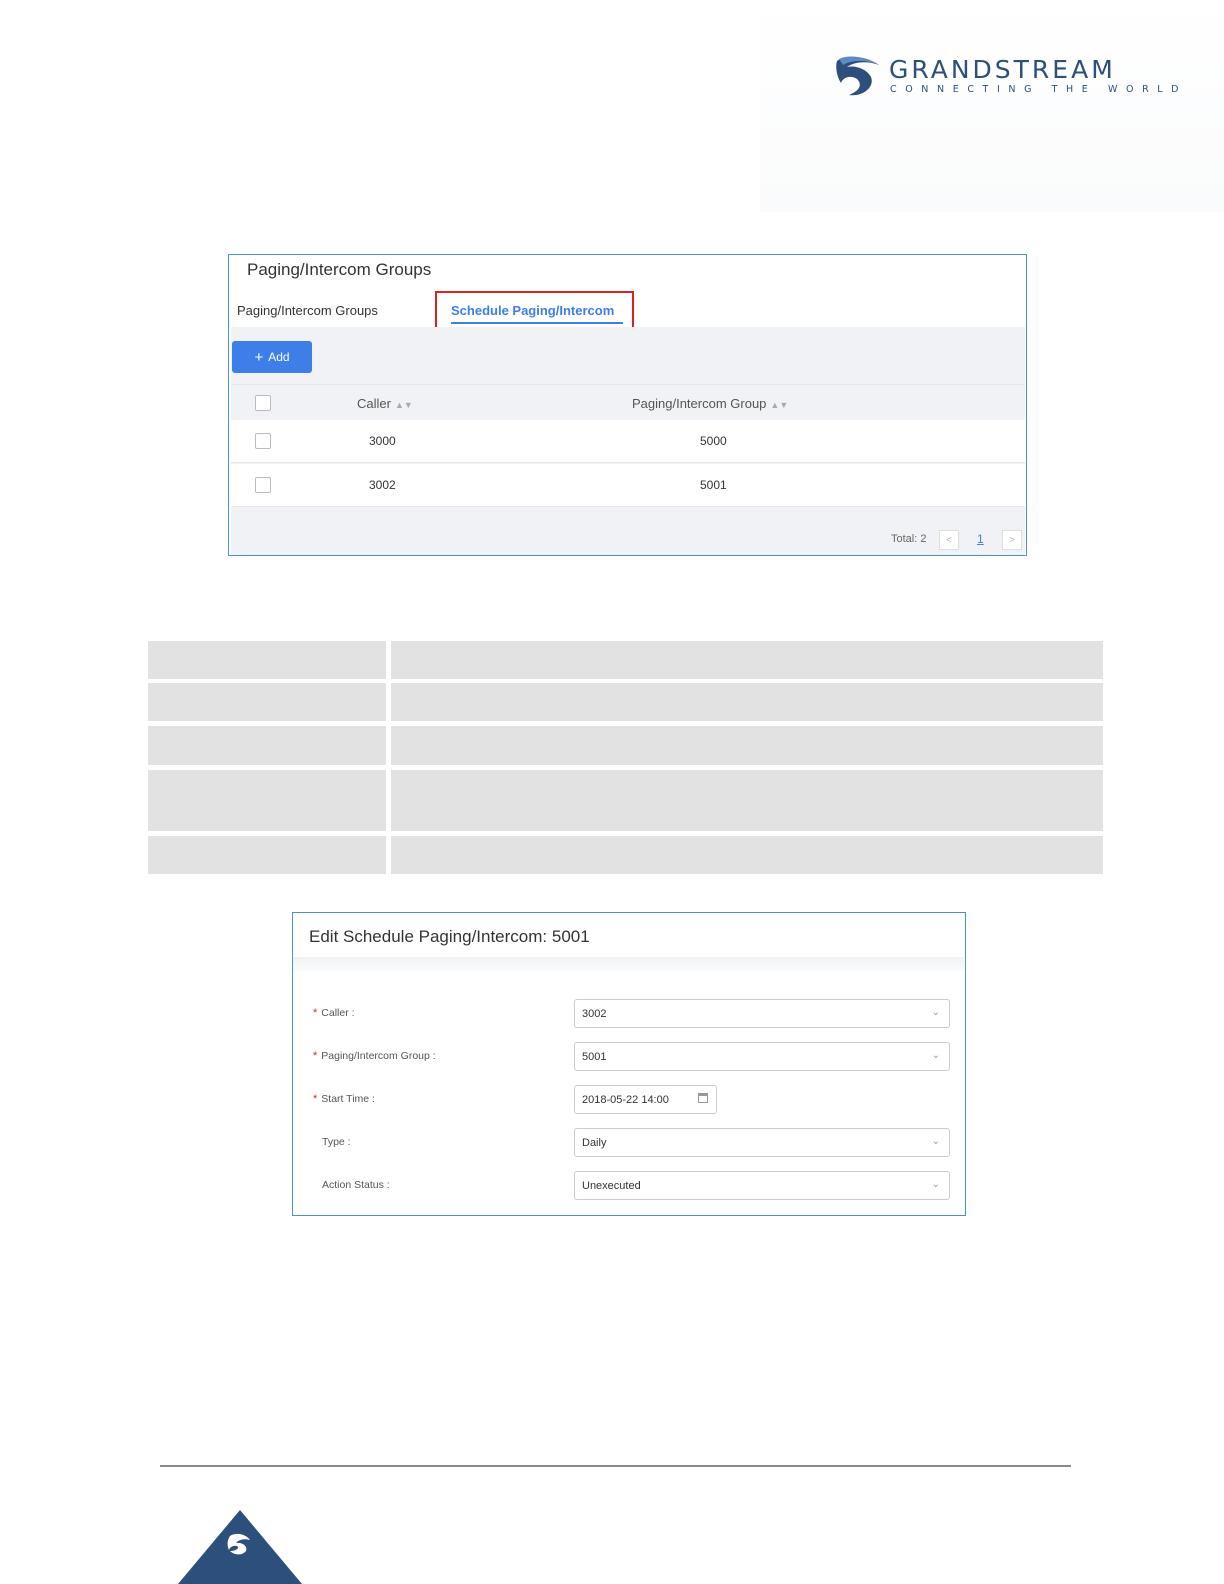  I want to click on add-button-label: Add, so click(279, 357).